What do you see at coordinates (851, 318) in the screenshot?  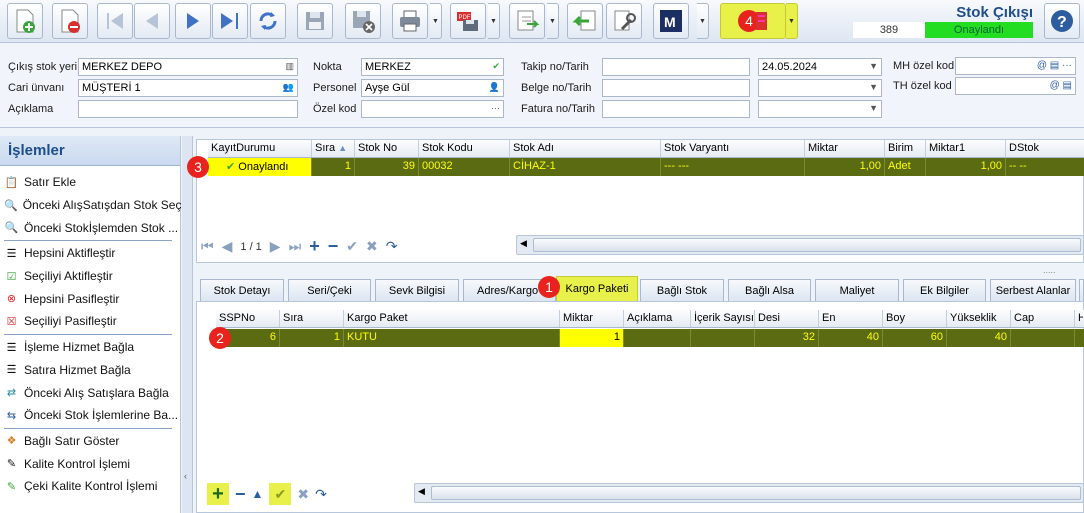 I see `col-en: En` at bounding box center [851, 318].